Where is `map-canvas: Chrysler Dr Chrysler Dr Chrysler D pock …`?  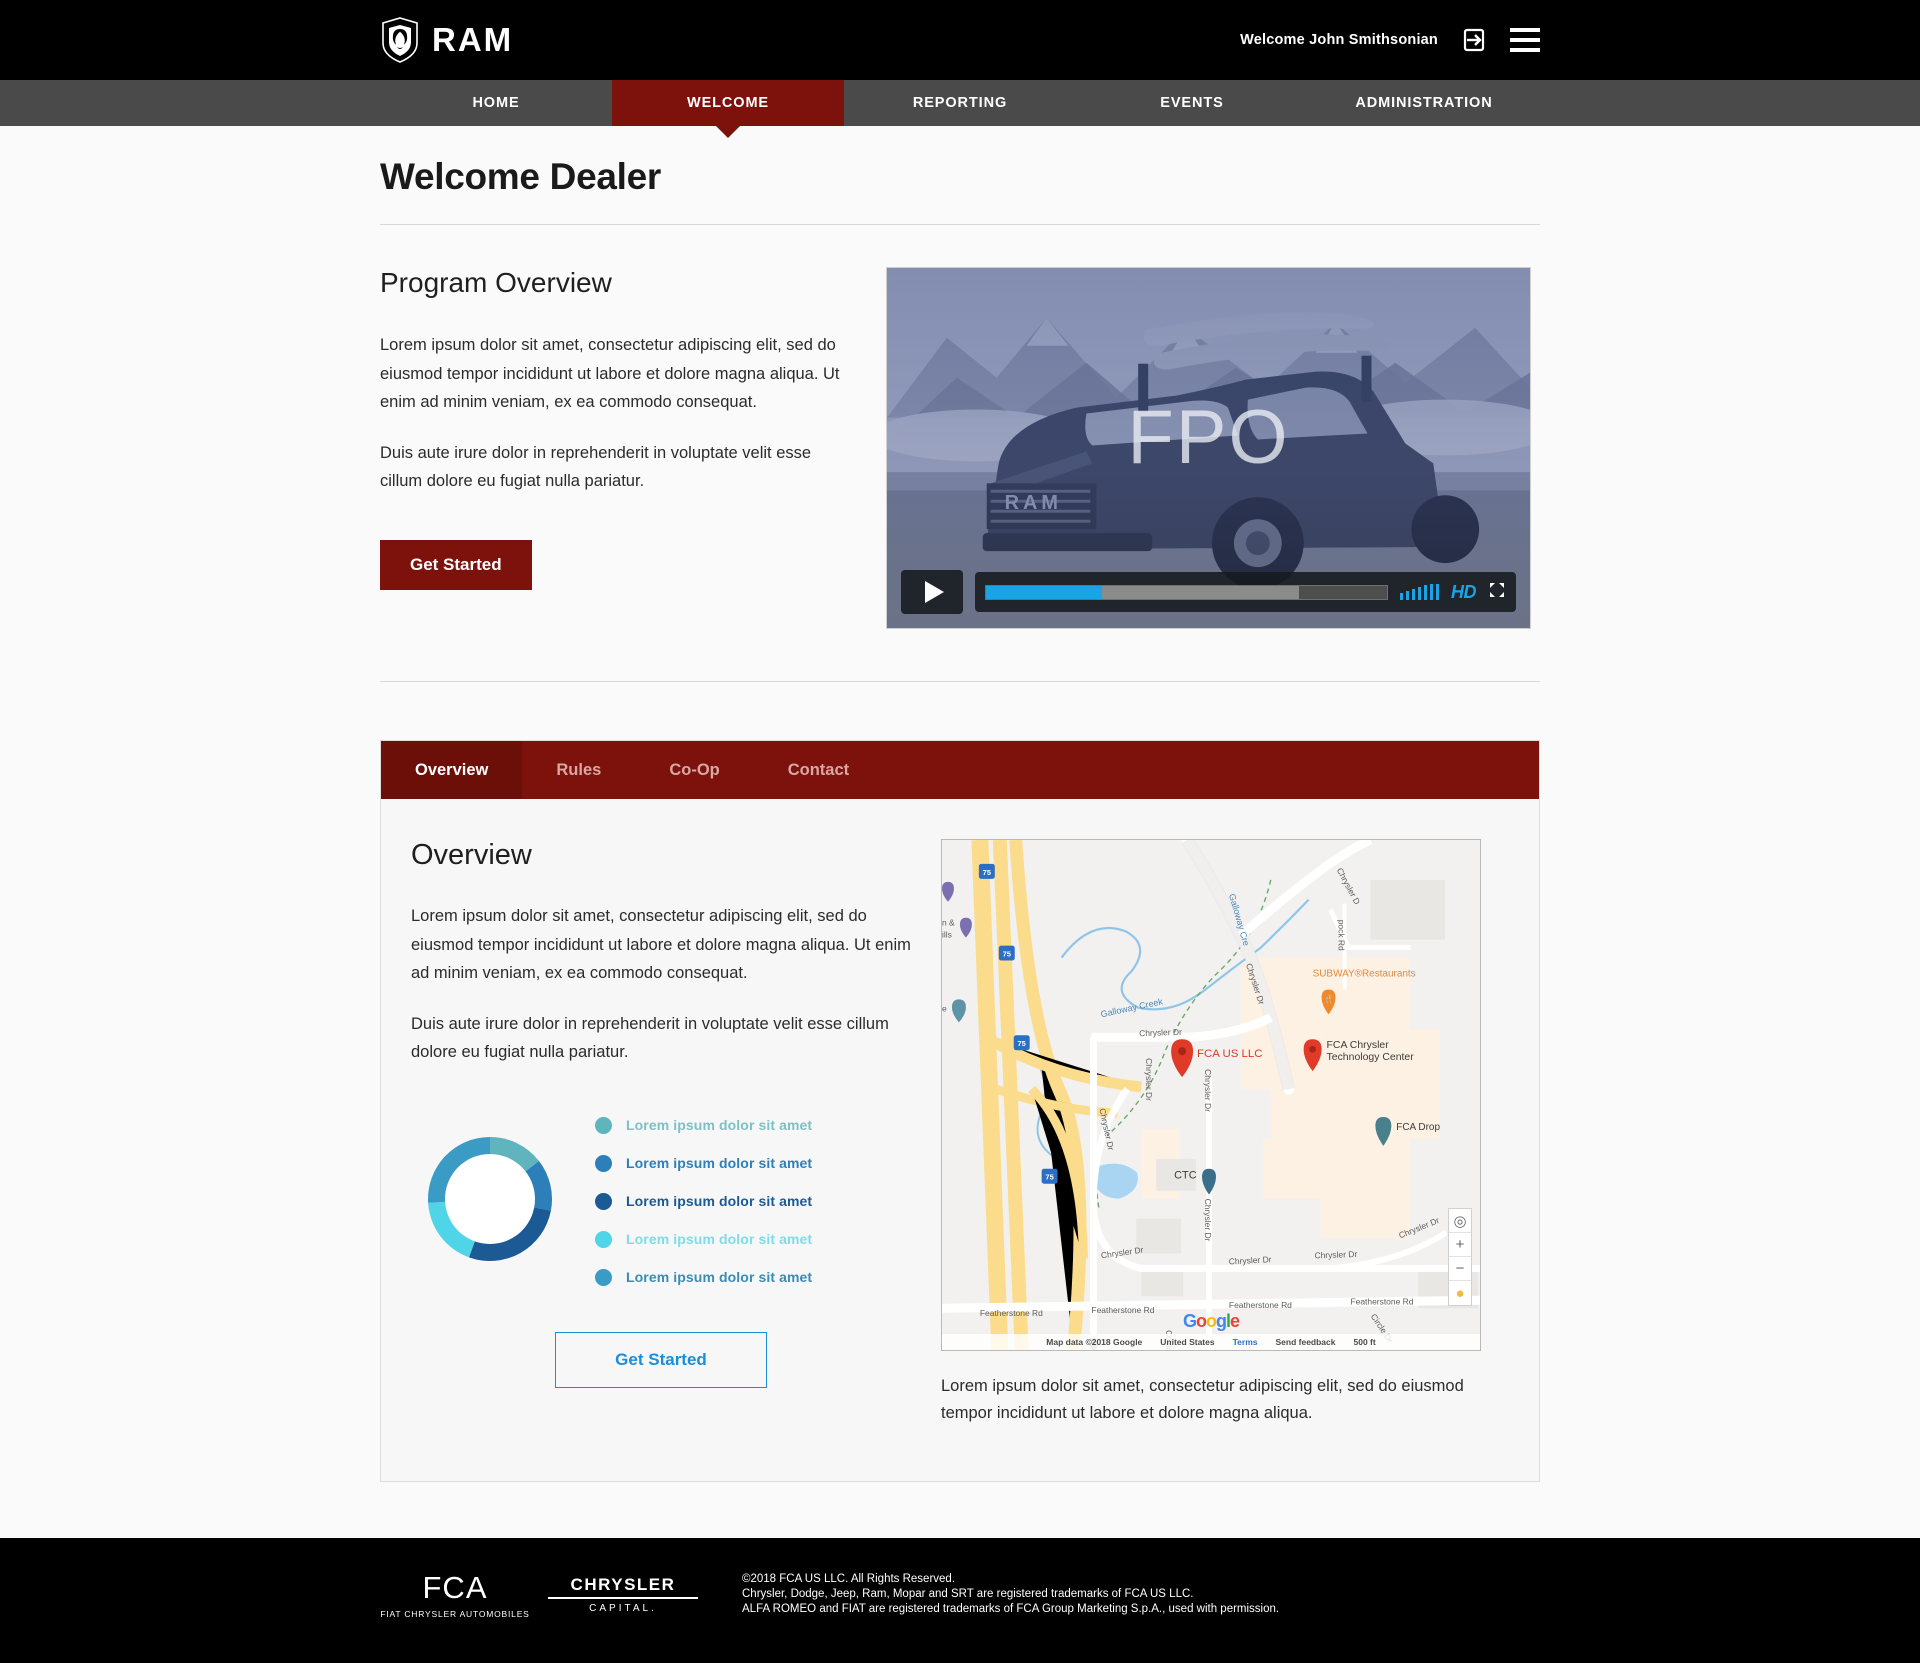 map-canvas: Chrysler Dr Chrysler Dr Chrysler D pock … is located at coordinates (1211, 1095).